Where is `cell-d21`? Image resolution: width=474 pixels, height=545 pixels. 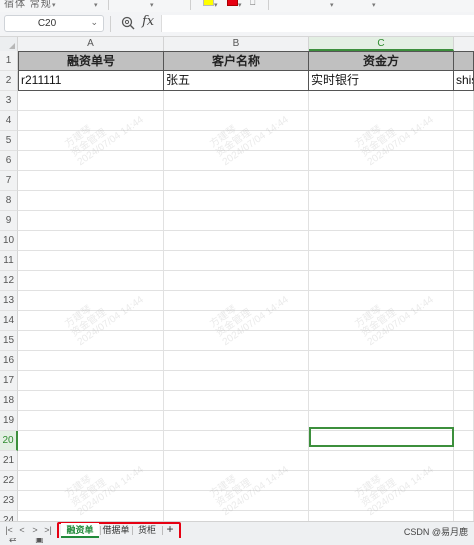 cell-d21 is located at coordinates (464, 461).